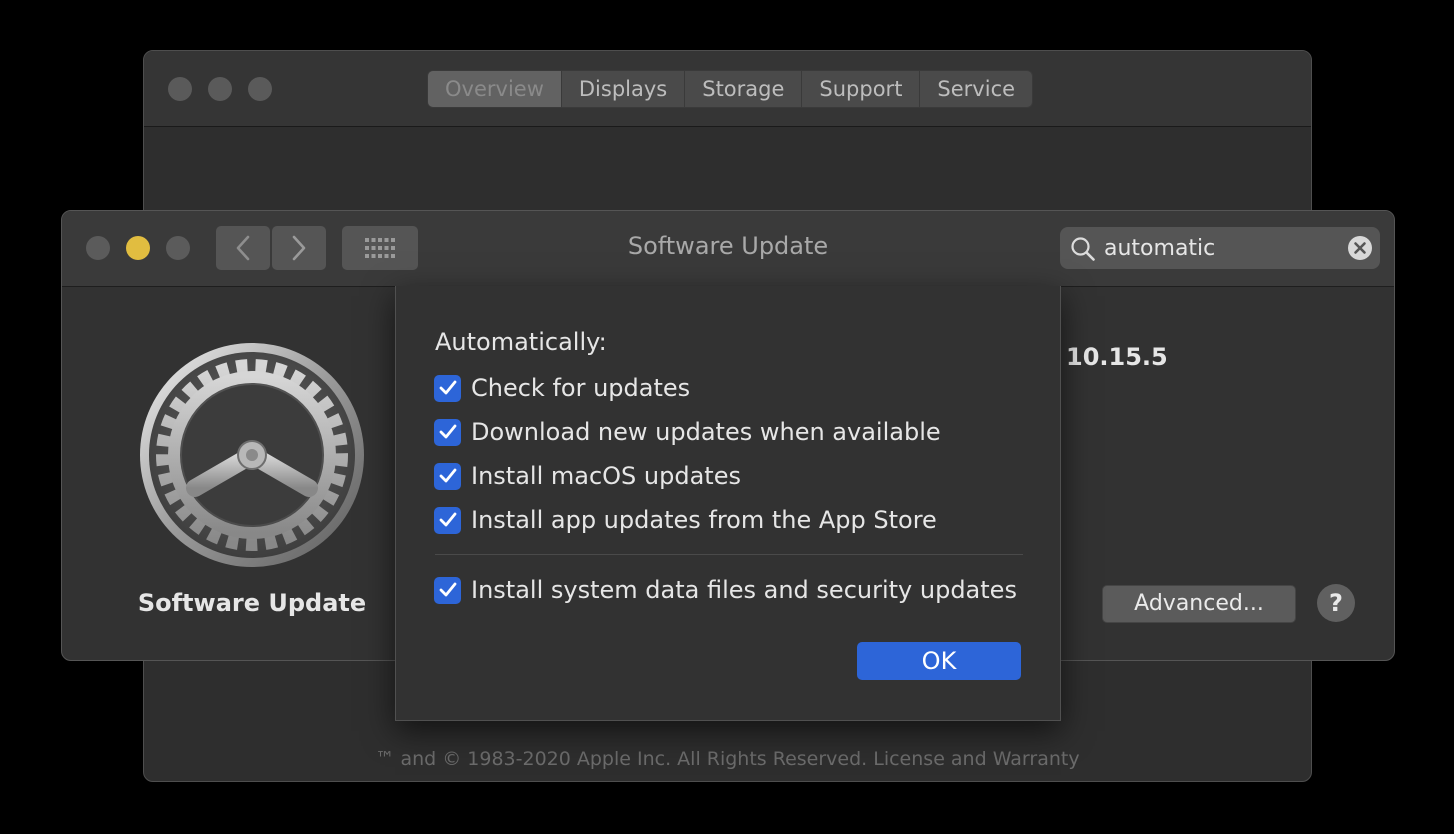  What do you see at coordinates (260, 89) in the screenshot?
I see `about-zoom-button` at bounding box center [260, 89].